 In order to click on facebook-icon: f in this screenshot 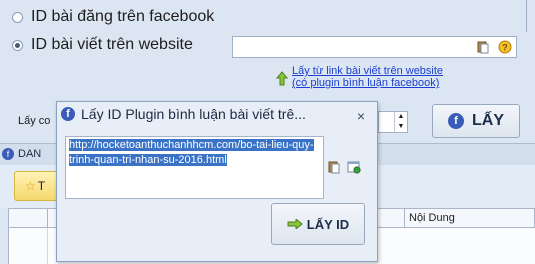, I will do `click(456, 121)`.